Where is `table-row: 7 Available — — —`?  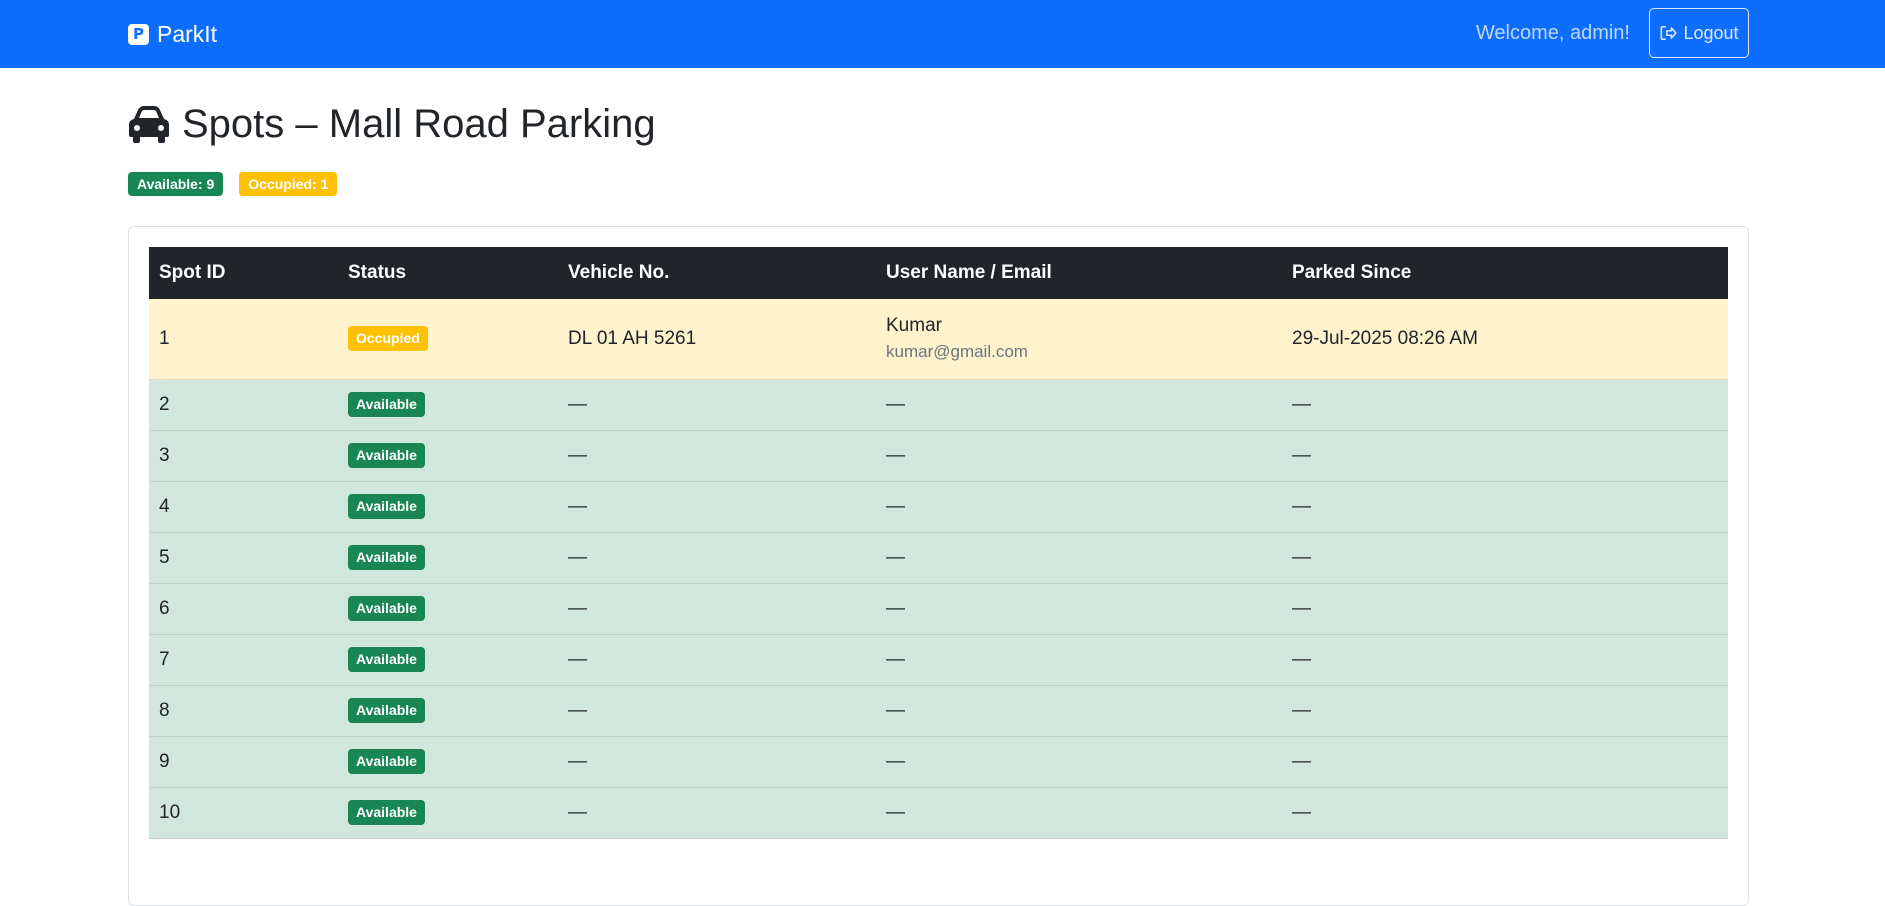
table-row: 7 Available — — — is located at coordinates (938, 660).